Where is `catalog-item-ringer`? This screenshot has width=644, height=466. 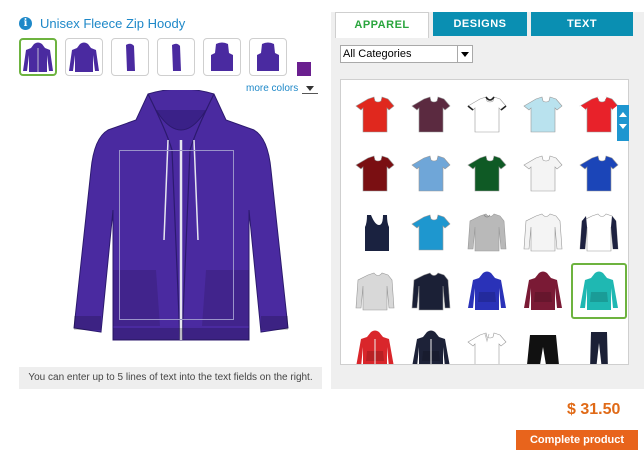
catalog-item-ringer is located at coordinates (487, 114).